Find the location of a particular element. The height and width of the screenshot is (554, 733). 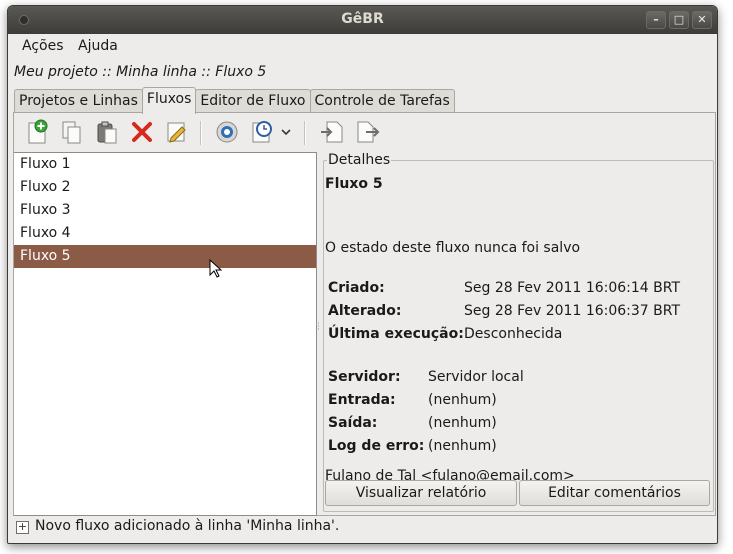

window-title: GêBR is located at coordinates (362, 19).